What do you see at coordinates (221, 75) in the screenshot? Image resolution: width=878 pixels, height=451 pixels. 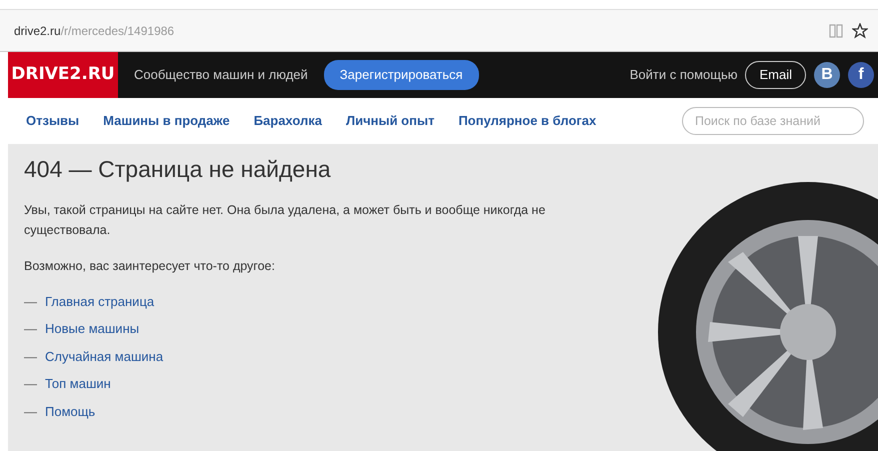 I see `site-tagline: Сообщество машин и людей` at bounding box center [221, 75].